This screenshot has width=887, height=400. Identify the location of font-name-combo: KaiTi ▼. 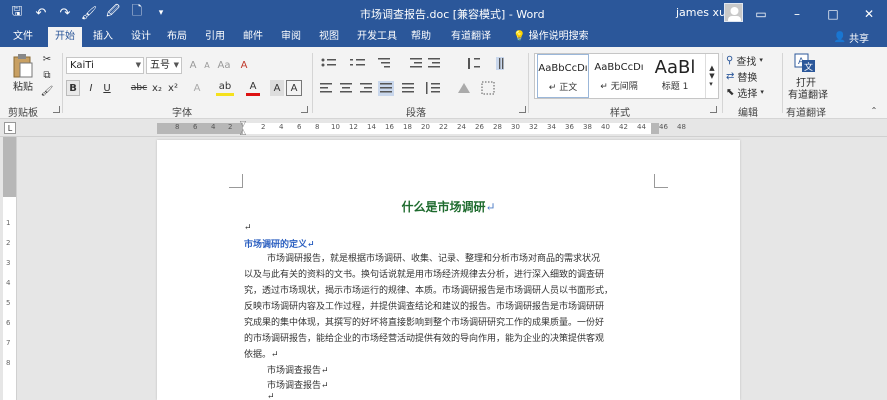
(105, 65).